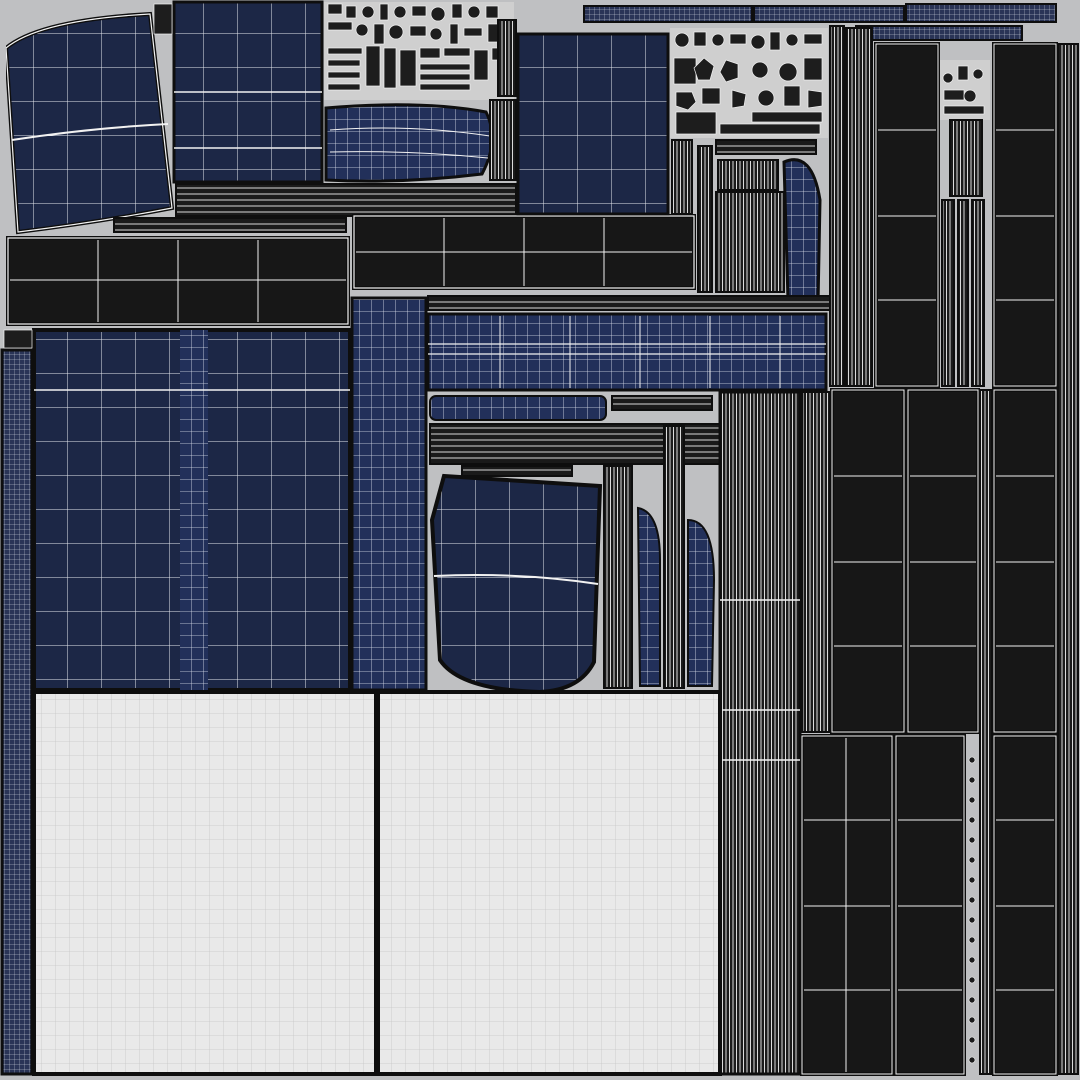  I want to click on island-small-pieces-top-right, so click(749, 83).